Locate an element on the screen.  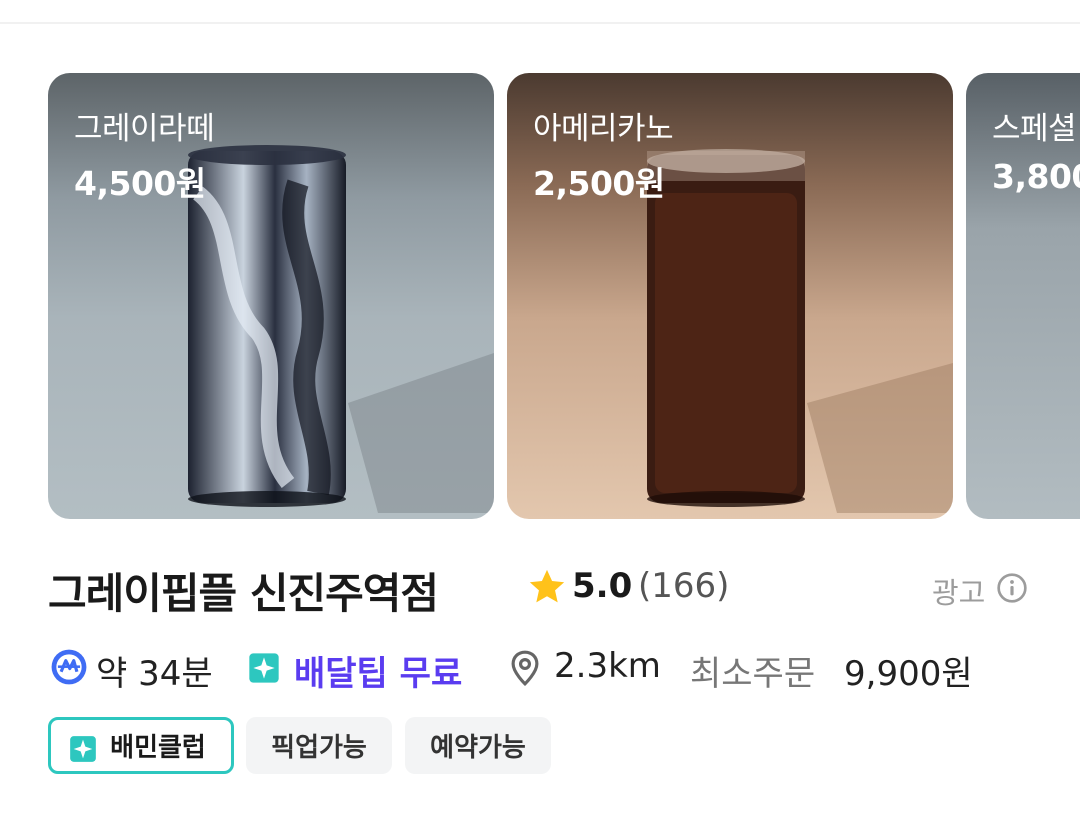
store-tags: 배민클럽 픽업가능 예약가능 is located at coordinates (548, 746).